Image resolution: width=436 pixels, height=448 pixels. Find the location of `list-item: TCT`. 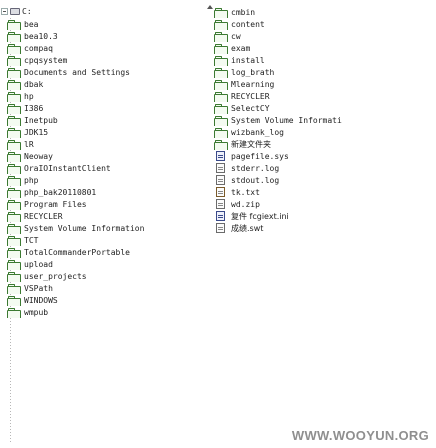

list-item: TCT is located at coordinates (105, 240).